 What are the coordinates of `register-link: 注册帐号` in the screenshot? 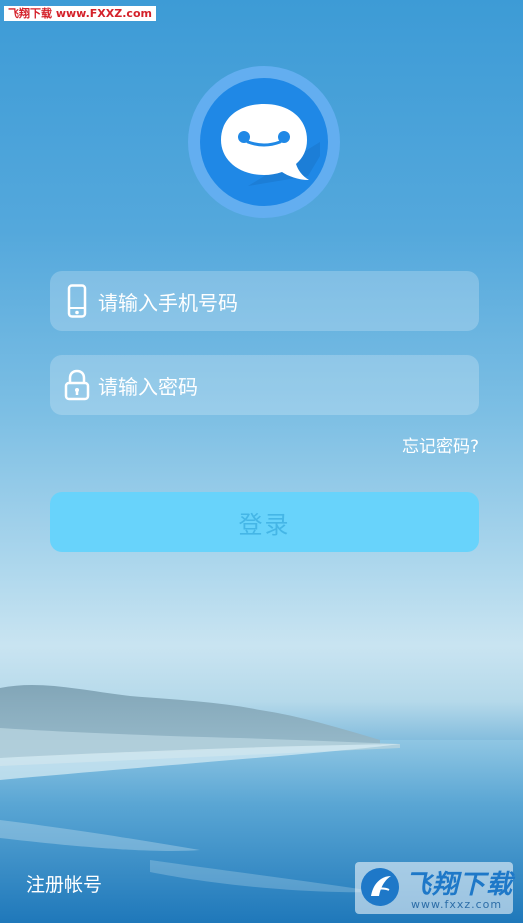 It's located at (64, 883).